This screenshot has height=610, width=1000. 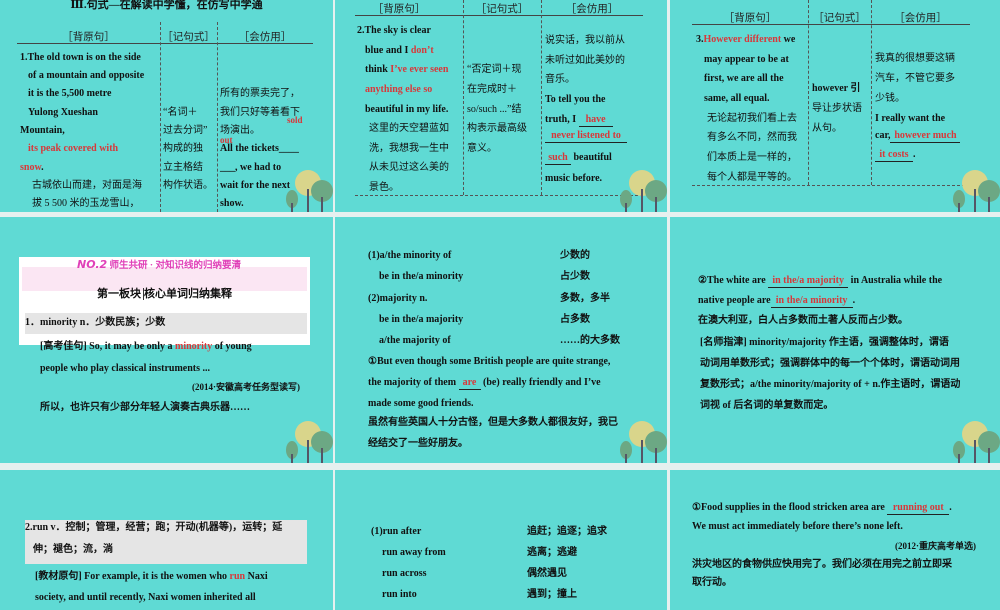 What do you see at coordinates (132, 576) in the screenshot?
I see `text: [教材原句] For example, it is the women who` at bounding box center [132, 576].